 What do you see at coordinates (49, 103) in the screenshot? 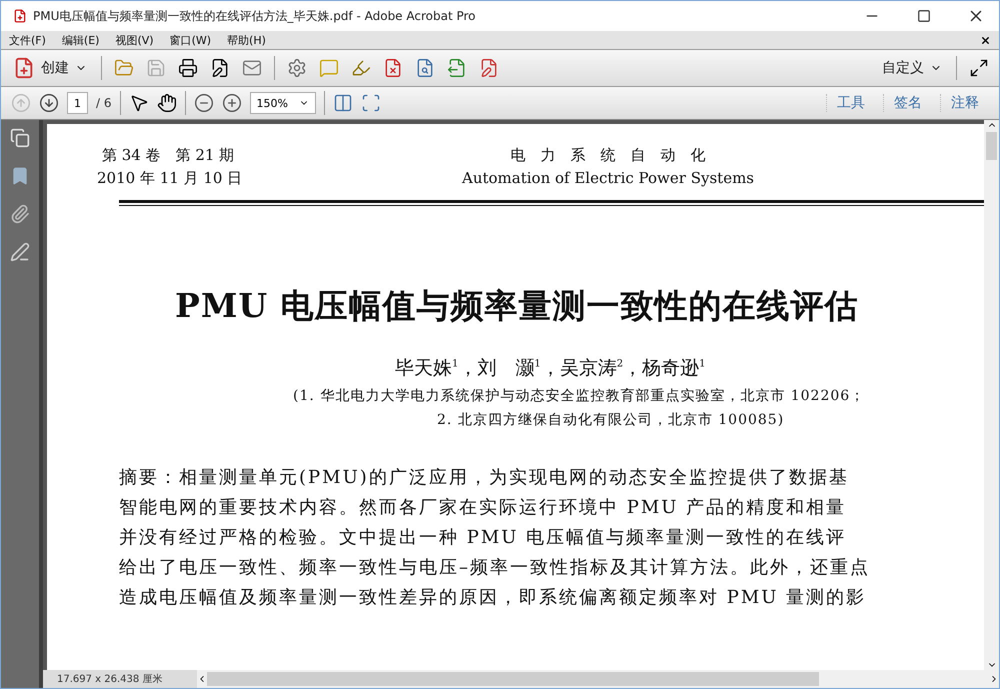
I see `next-page-icon` at bounding box center [49, 103].